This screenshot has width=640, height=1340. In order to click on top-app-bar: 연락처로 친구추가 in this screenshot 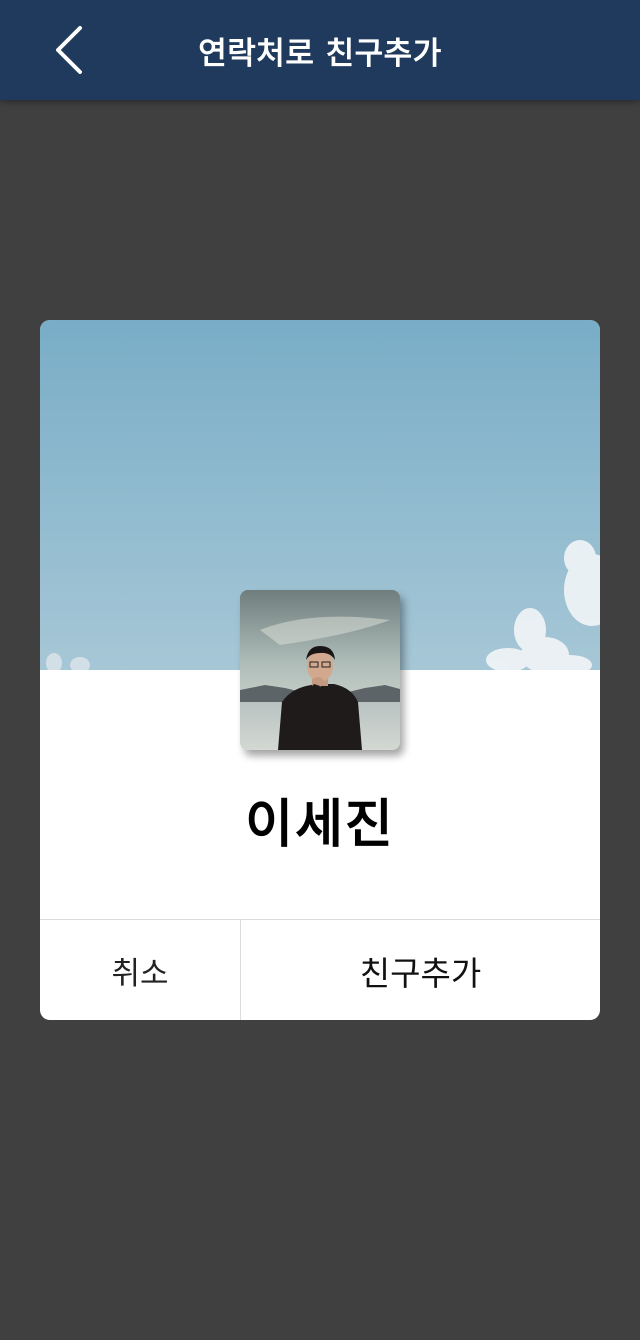, I will do `click(320, 50)`.